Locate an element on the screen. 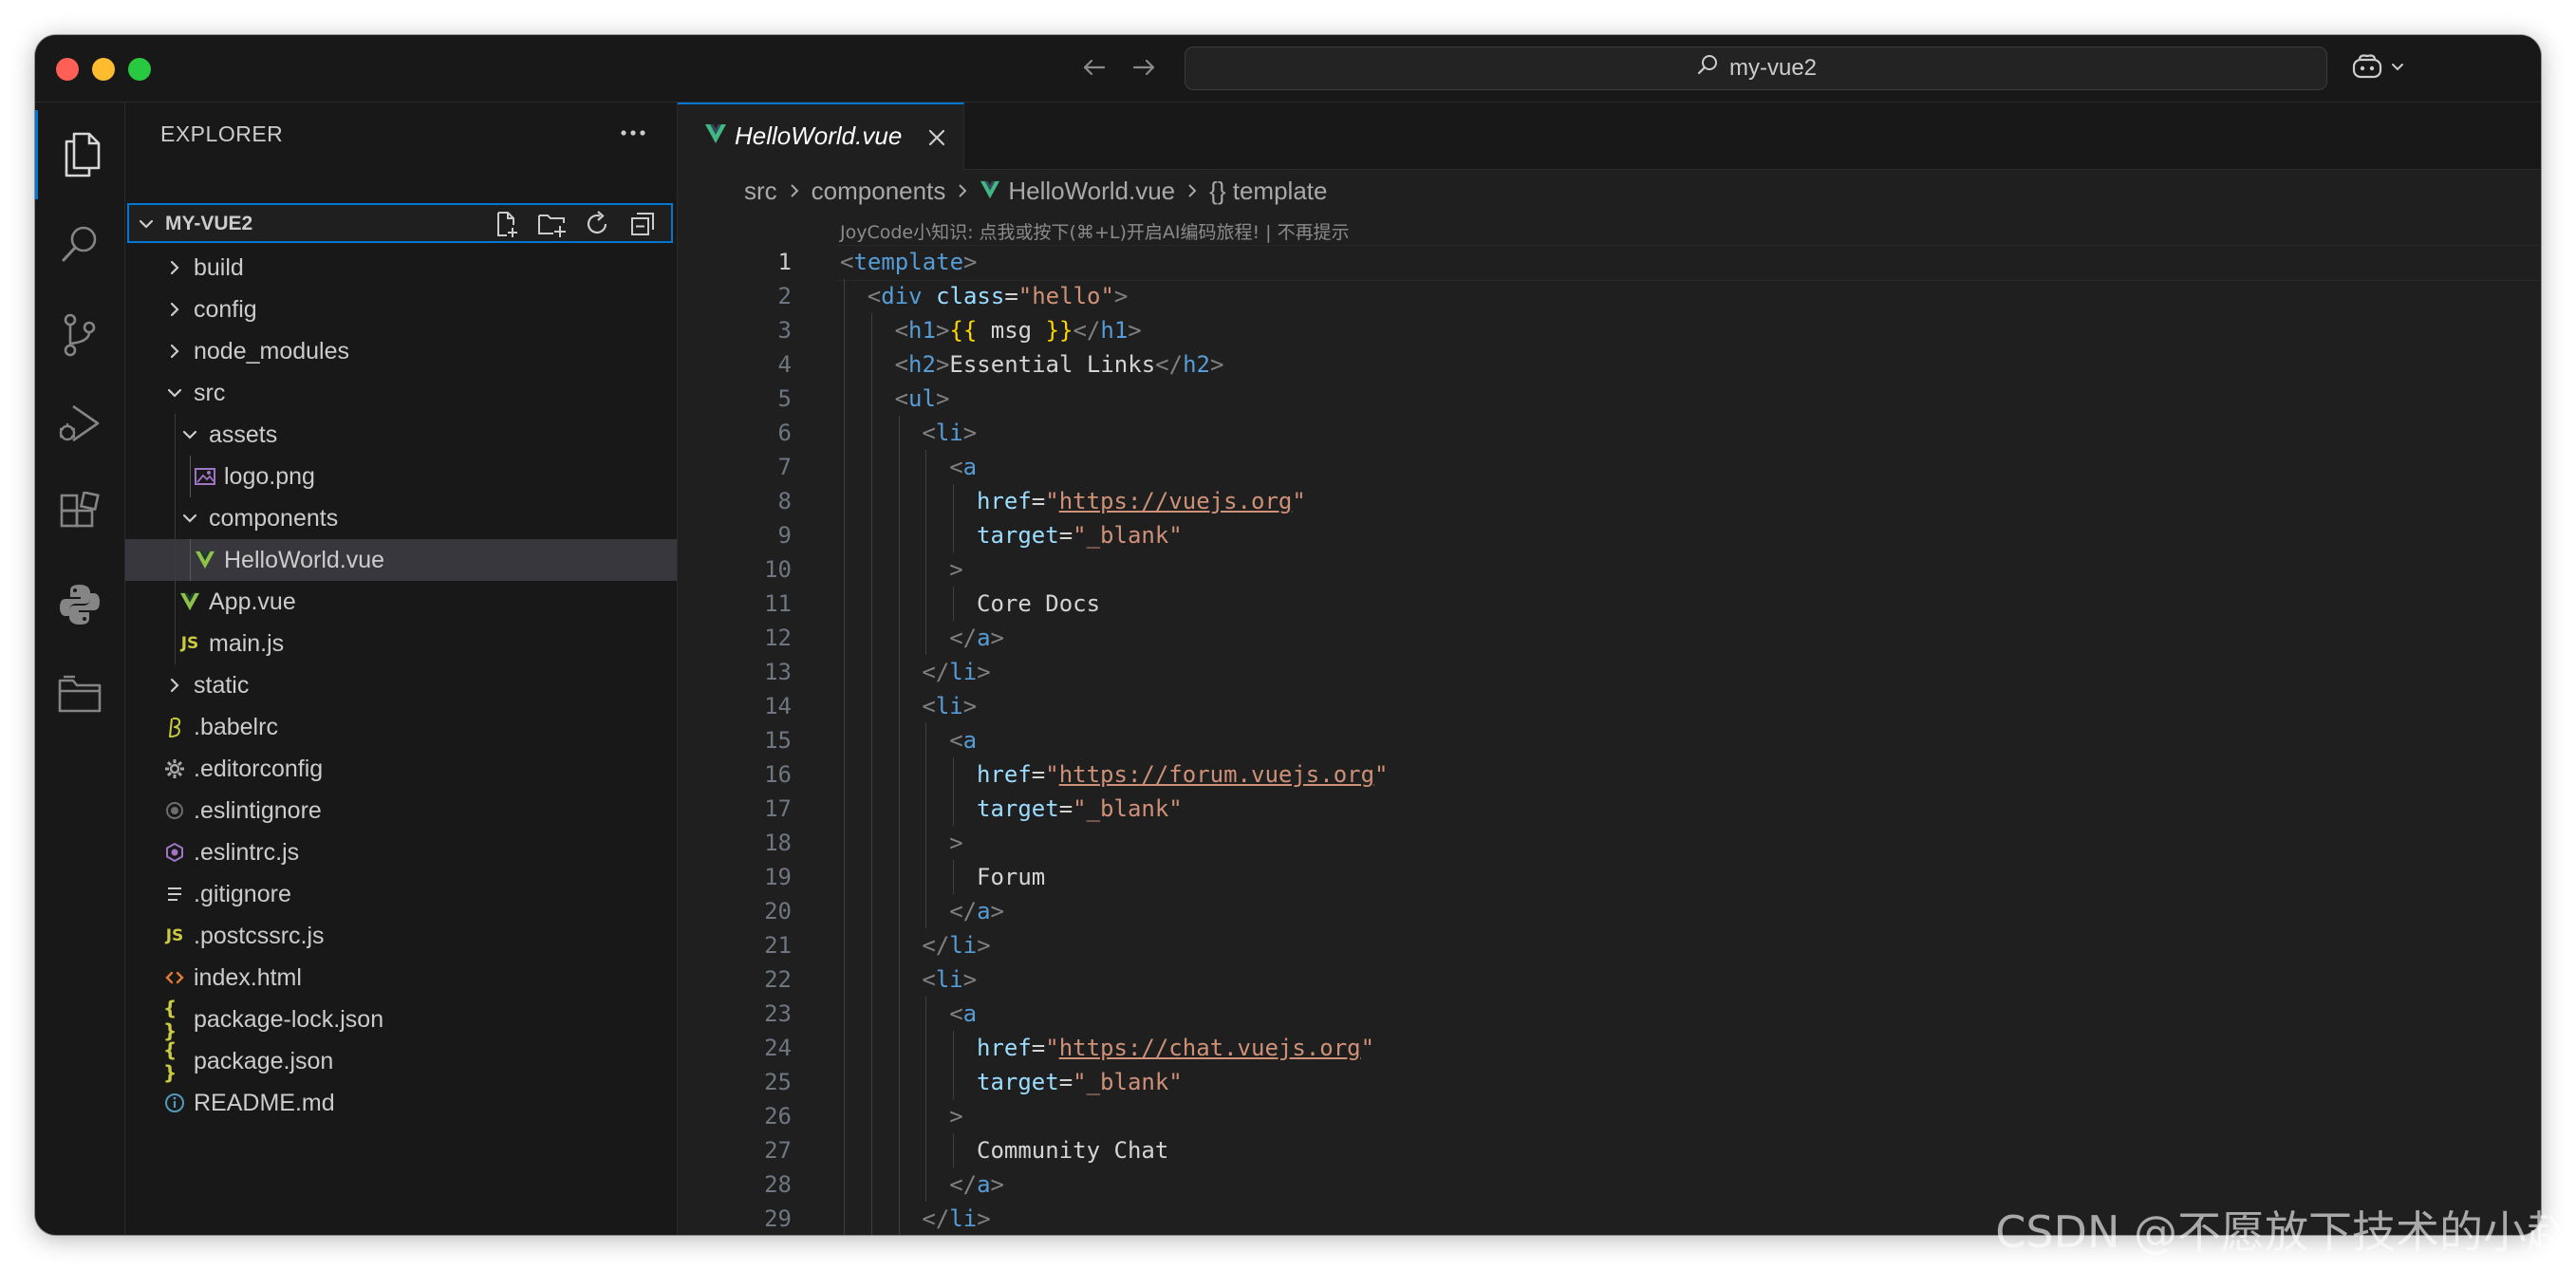 Image resolution: width=2576 pixels, height=1270 pixels. code-text: target="_blank" is located at coordinates (1080, 809).